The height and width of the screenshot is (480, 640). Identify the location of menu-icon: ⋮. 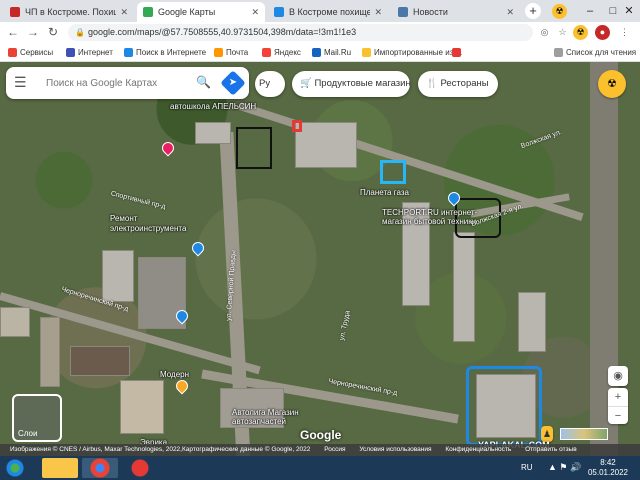
(624, 32).